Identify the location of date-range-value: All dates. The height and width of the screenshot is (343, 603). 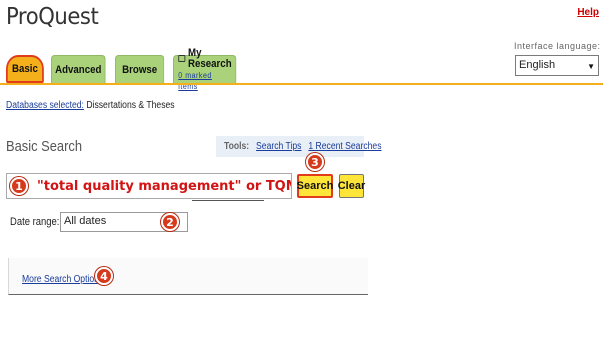
(85, 221).